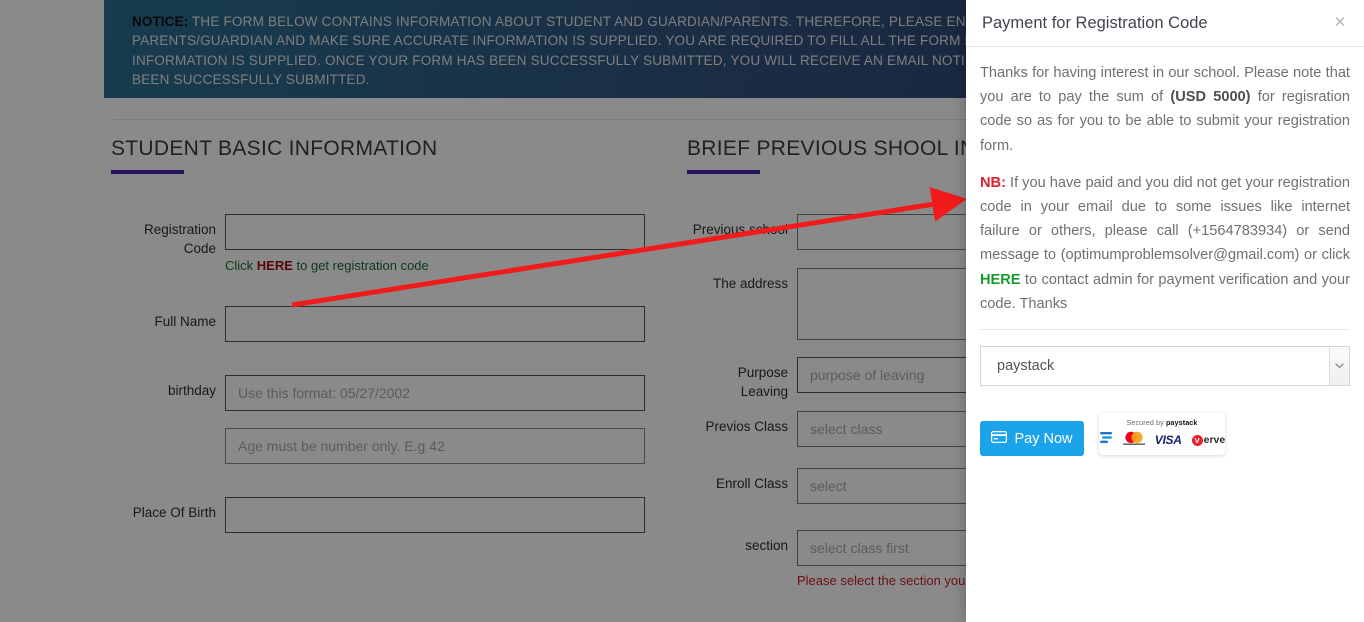 Image resolution: width=1364 pixels, height=622 pixels. I want to click on nb-here-link: HERE, so click(1000, 280).